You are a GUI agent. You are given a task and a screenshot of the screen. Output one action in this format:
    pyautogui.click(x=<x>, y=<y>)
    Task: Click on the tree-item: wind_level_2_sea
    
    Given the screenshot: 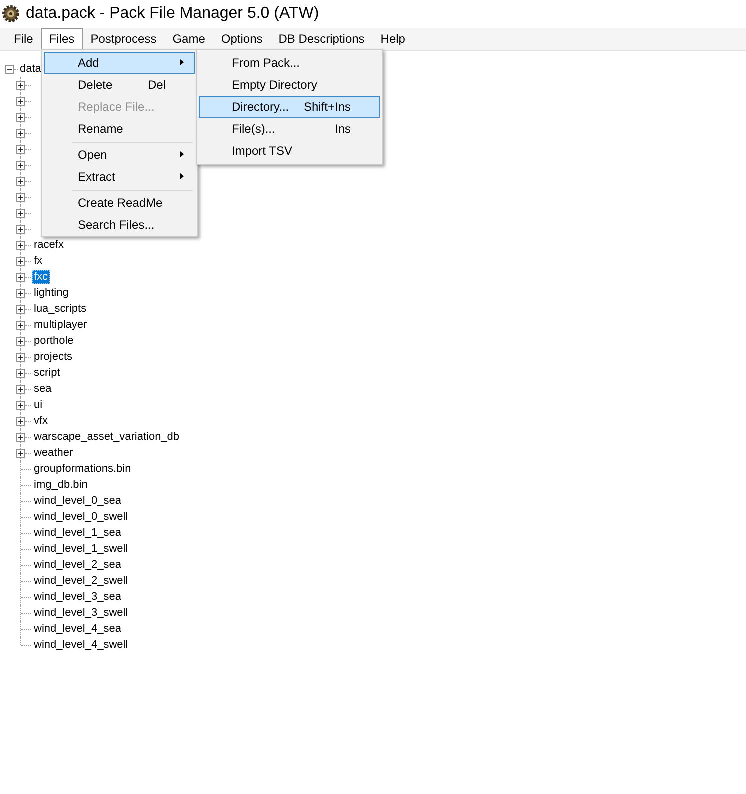 What is the action you would take?
    pyautogui.click(x=78, y=565)
    